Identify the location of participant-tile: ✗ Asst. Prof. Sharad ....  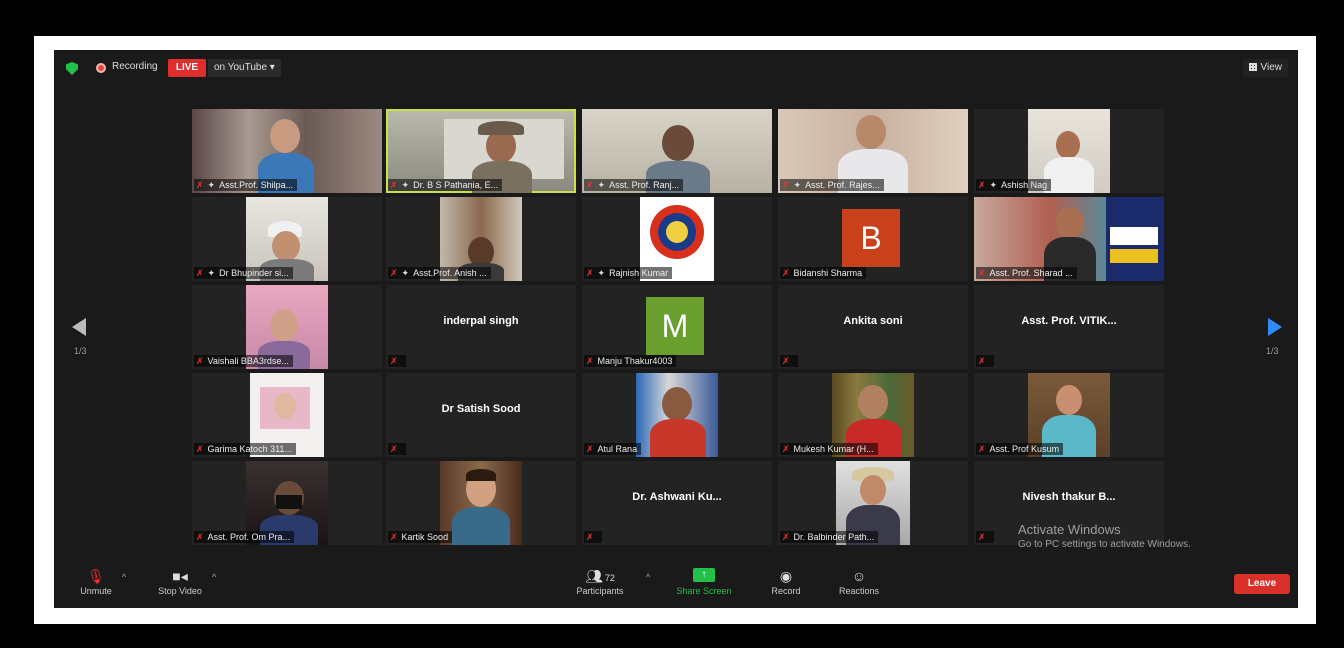
(1069, 239).